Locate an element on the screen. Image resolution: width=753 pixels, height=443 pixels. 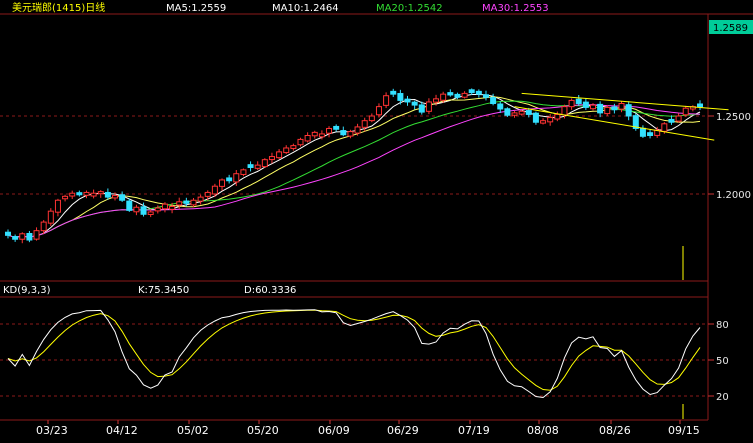
x-tick-label-0915: 09/15 is located at coordinates (684, 430).